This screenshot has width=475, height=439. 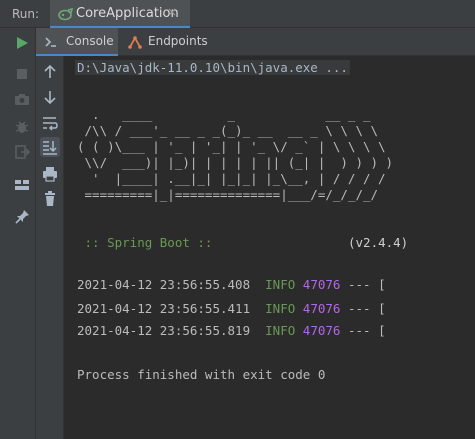 What do you see at coordinates (378, 242) in the screenshot?
I see `spring-boot-version: (v2.4.4)` at bounding box center [378, 242].